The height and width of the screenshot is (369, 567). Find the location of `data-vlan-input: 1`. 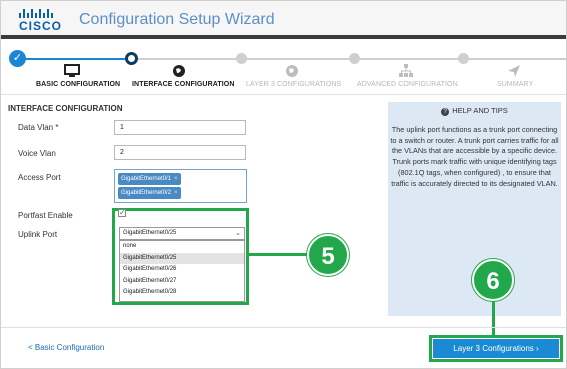

data-vlan-input: 1 is located at coordinates (180, 127).